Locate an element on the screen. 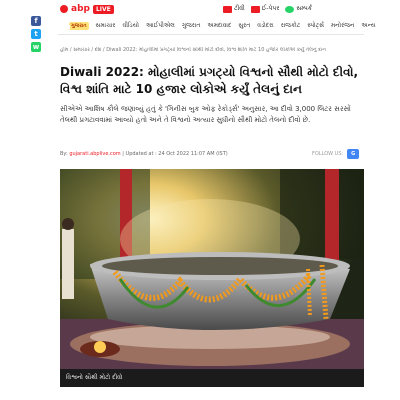  abp-logo: abp LIVE is located at coordinates (87, 9).